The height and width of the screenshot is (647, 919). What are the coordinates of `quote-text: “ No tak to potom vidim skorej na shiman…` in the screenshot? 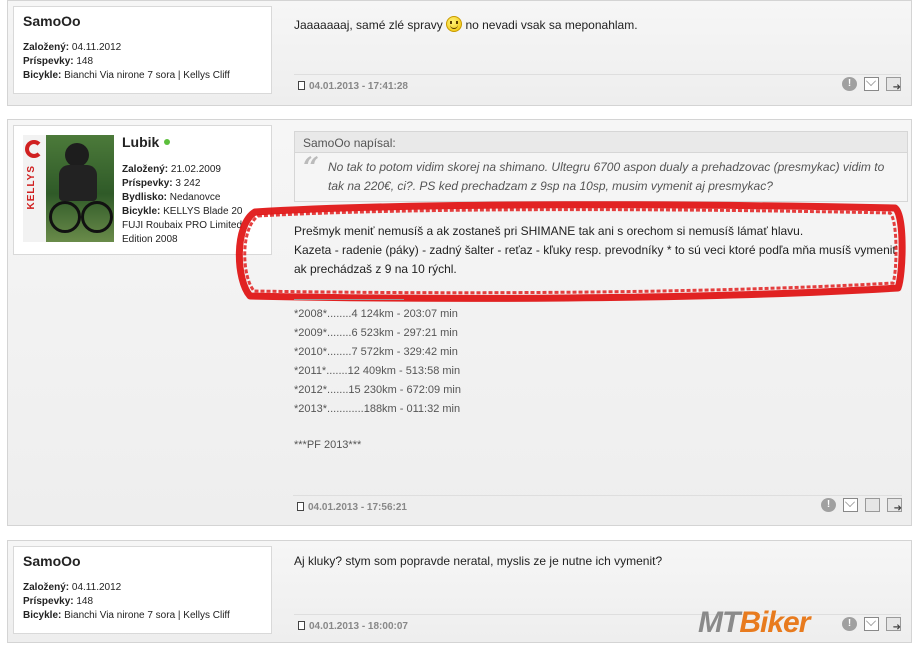 It's located at (594, 172).